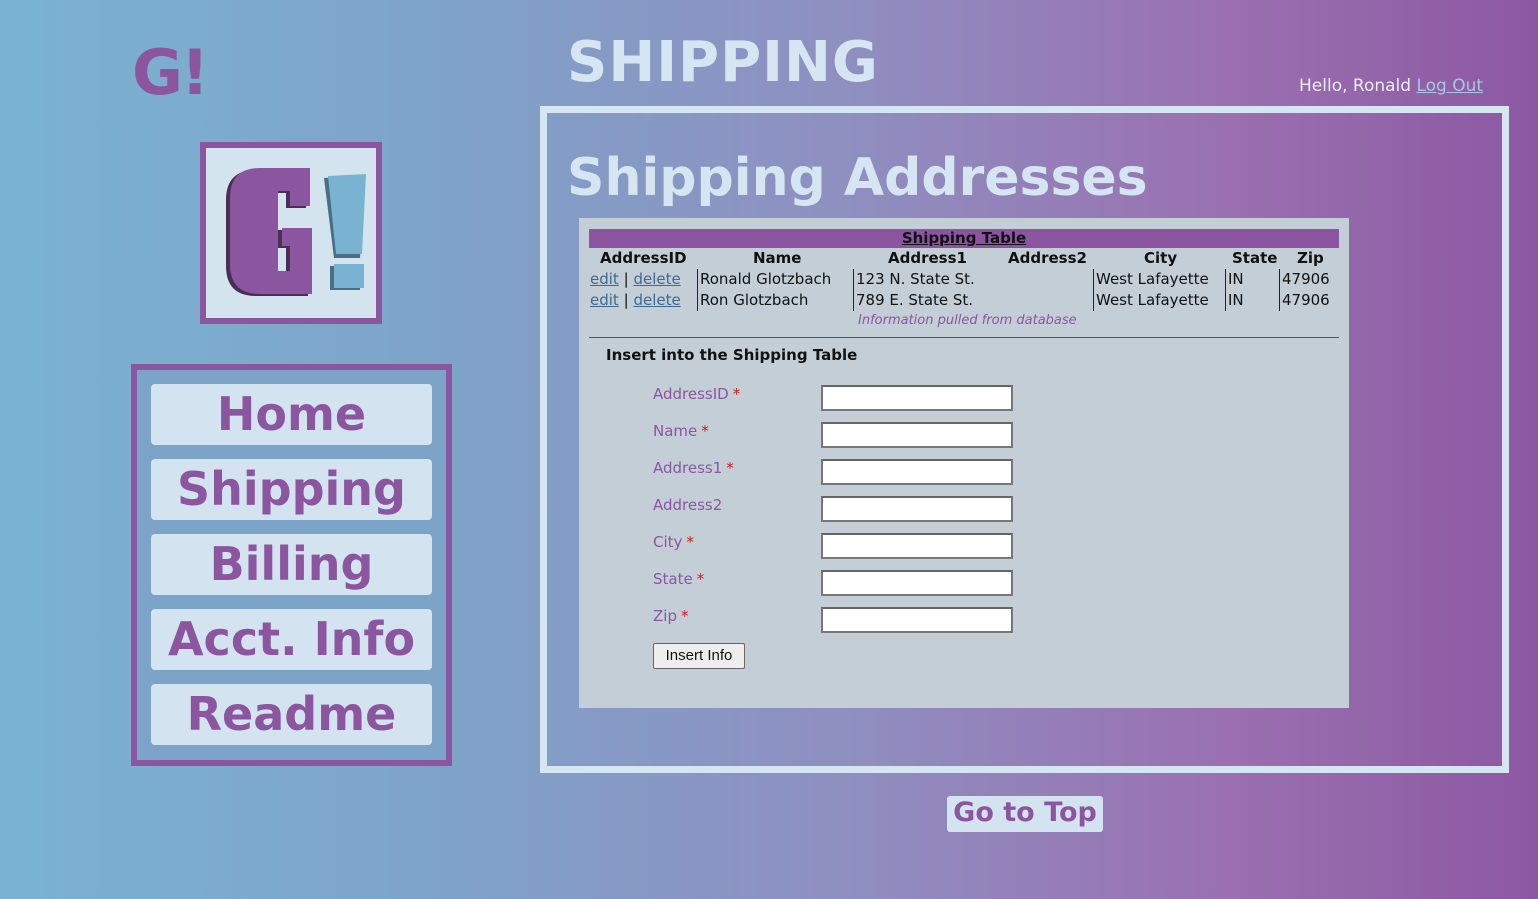 The height and width of the screenshot is (899, 1538). Describe the element at coordinates (915, 279) in the screenshot. I see `cell-address1: 123 N. State St.` at that location.